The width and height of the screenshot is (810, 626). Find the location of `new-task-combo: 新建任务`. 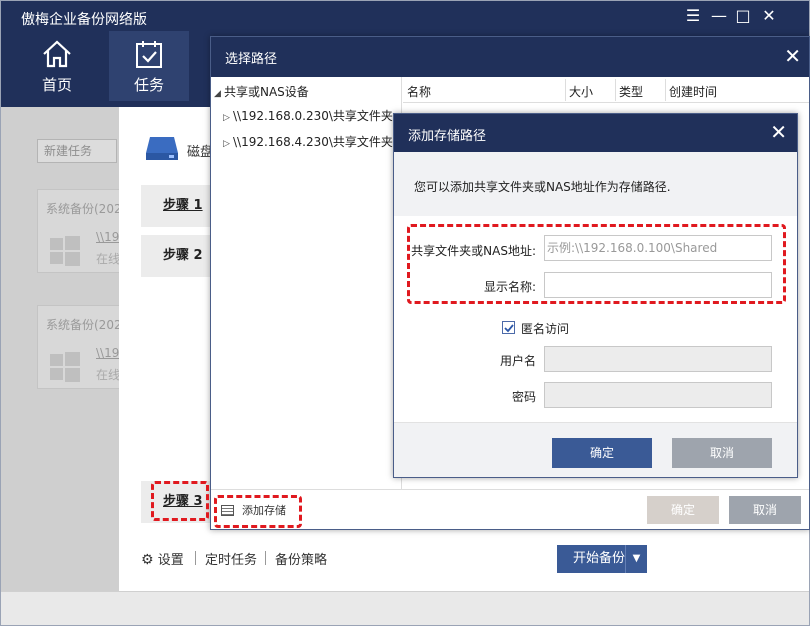

new-task-combo: 新建任务 is located at coordinates (77, 151).